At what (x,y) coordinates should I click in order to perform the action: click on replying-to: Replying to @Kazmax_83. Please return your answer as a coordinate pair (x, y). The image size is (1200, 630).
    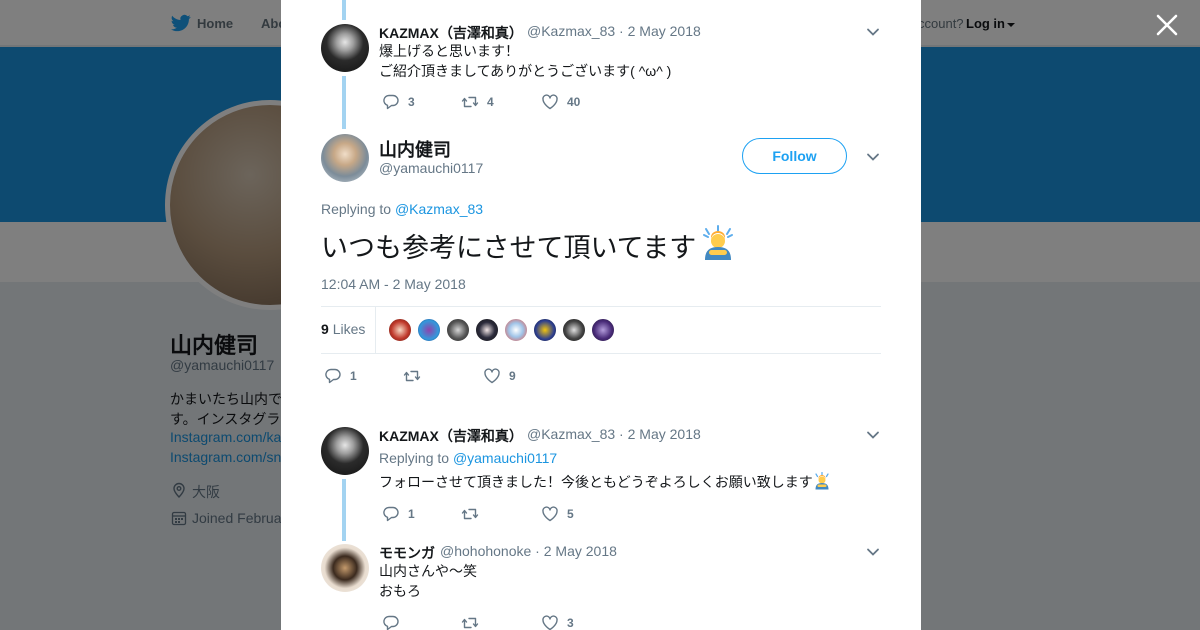
    Looking at the image, I should click on (402, 209).